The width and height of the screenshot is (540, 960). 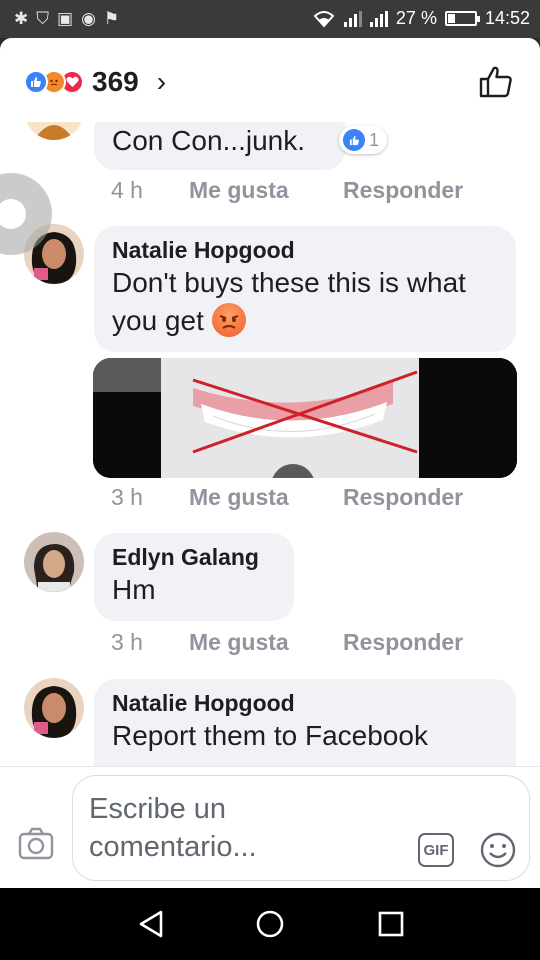 I want to click on notification-icons: ✱ ⛉ ▣ ◉ ⚑, so click(x=66, y=19).